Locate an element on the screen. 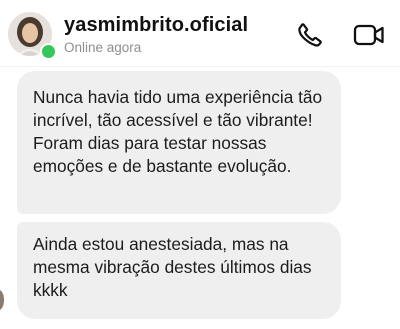  sender-mini-avatar is located at coordinates (2, 300).